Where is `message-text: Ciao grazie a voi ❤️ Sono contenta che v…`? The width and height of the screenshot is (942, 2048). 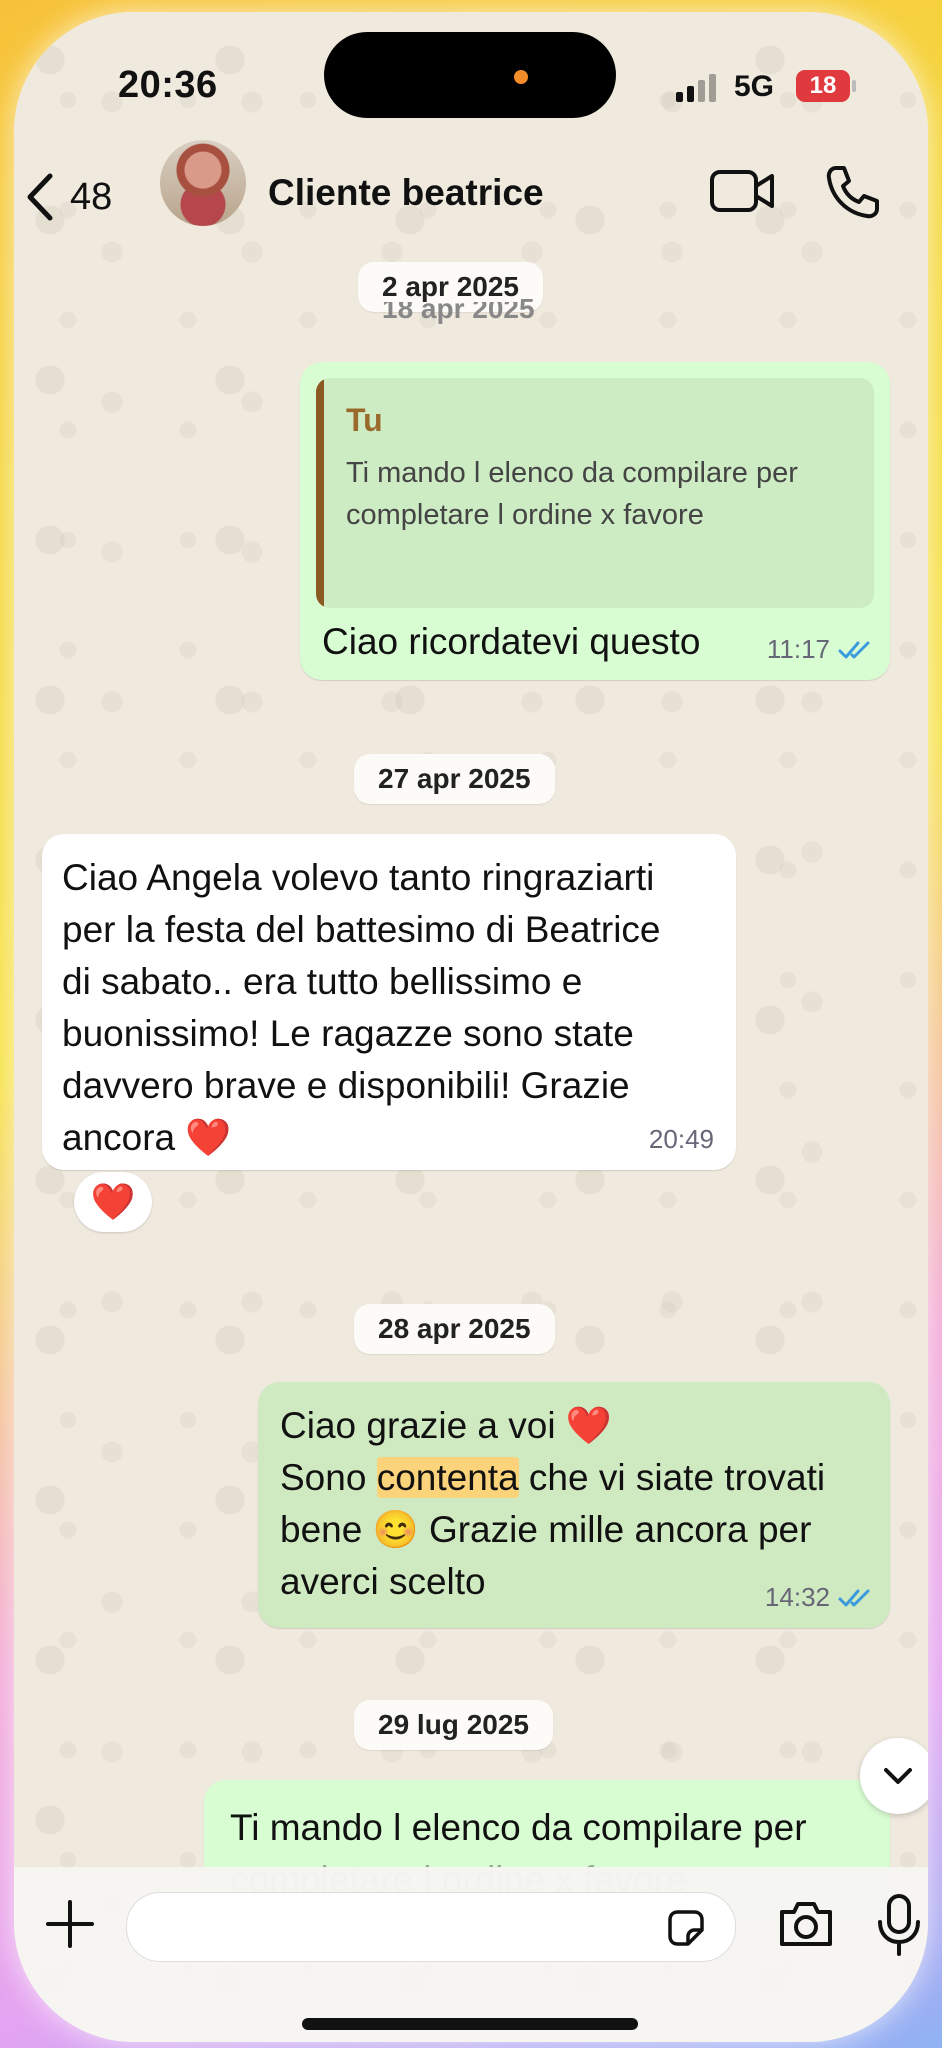 message-text: Ciao grazie a voi ❤️ Sono contenta che v… is located at coordinates (552, 1504).